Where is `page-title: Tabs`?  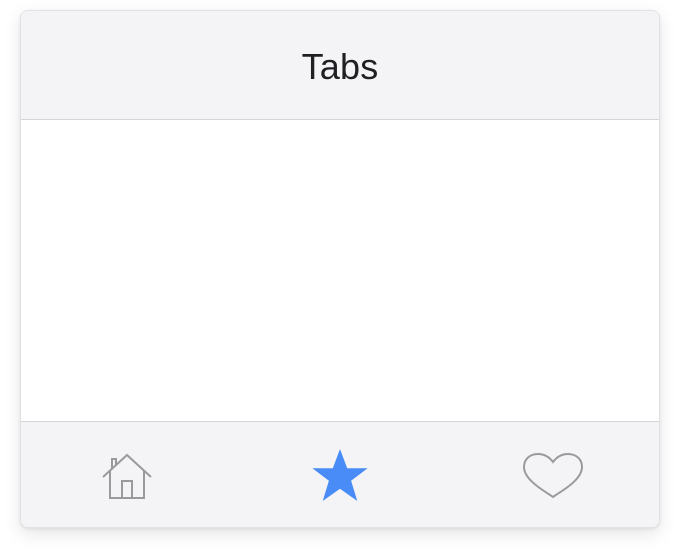
page-title: Tabs is located at coordinates (340, 66).